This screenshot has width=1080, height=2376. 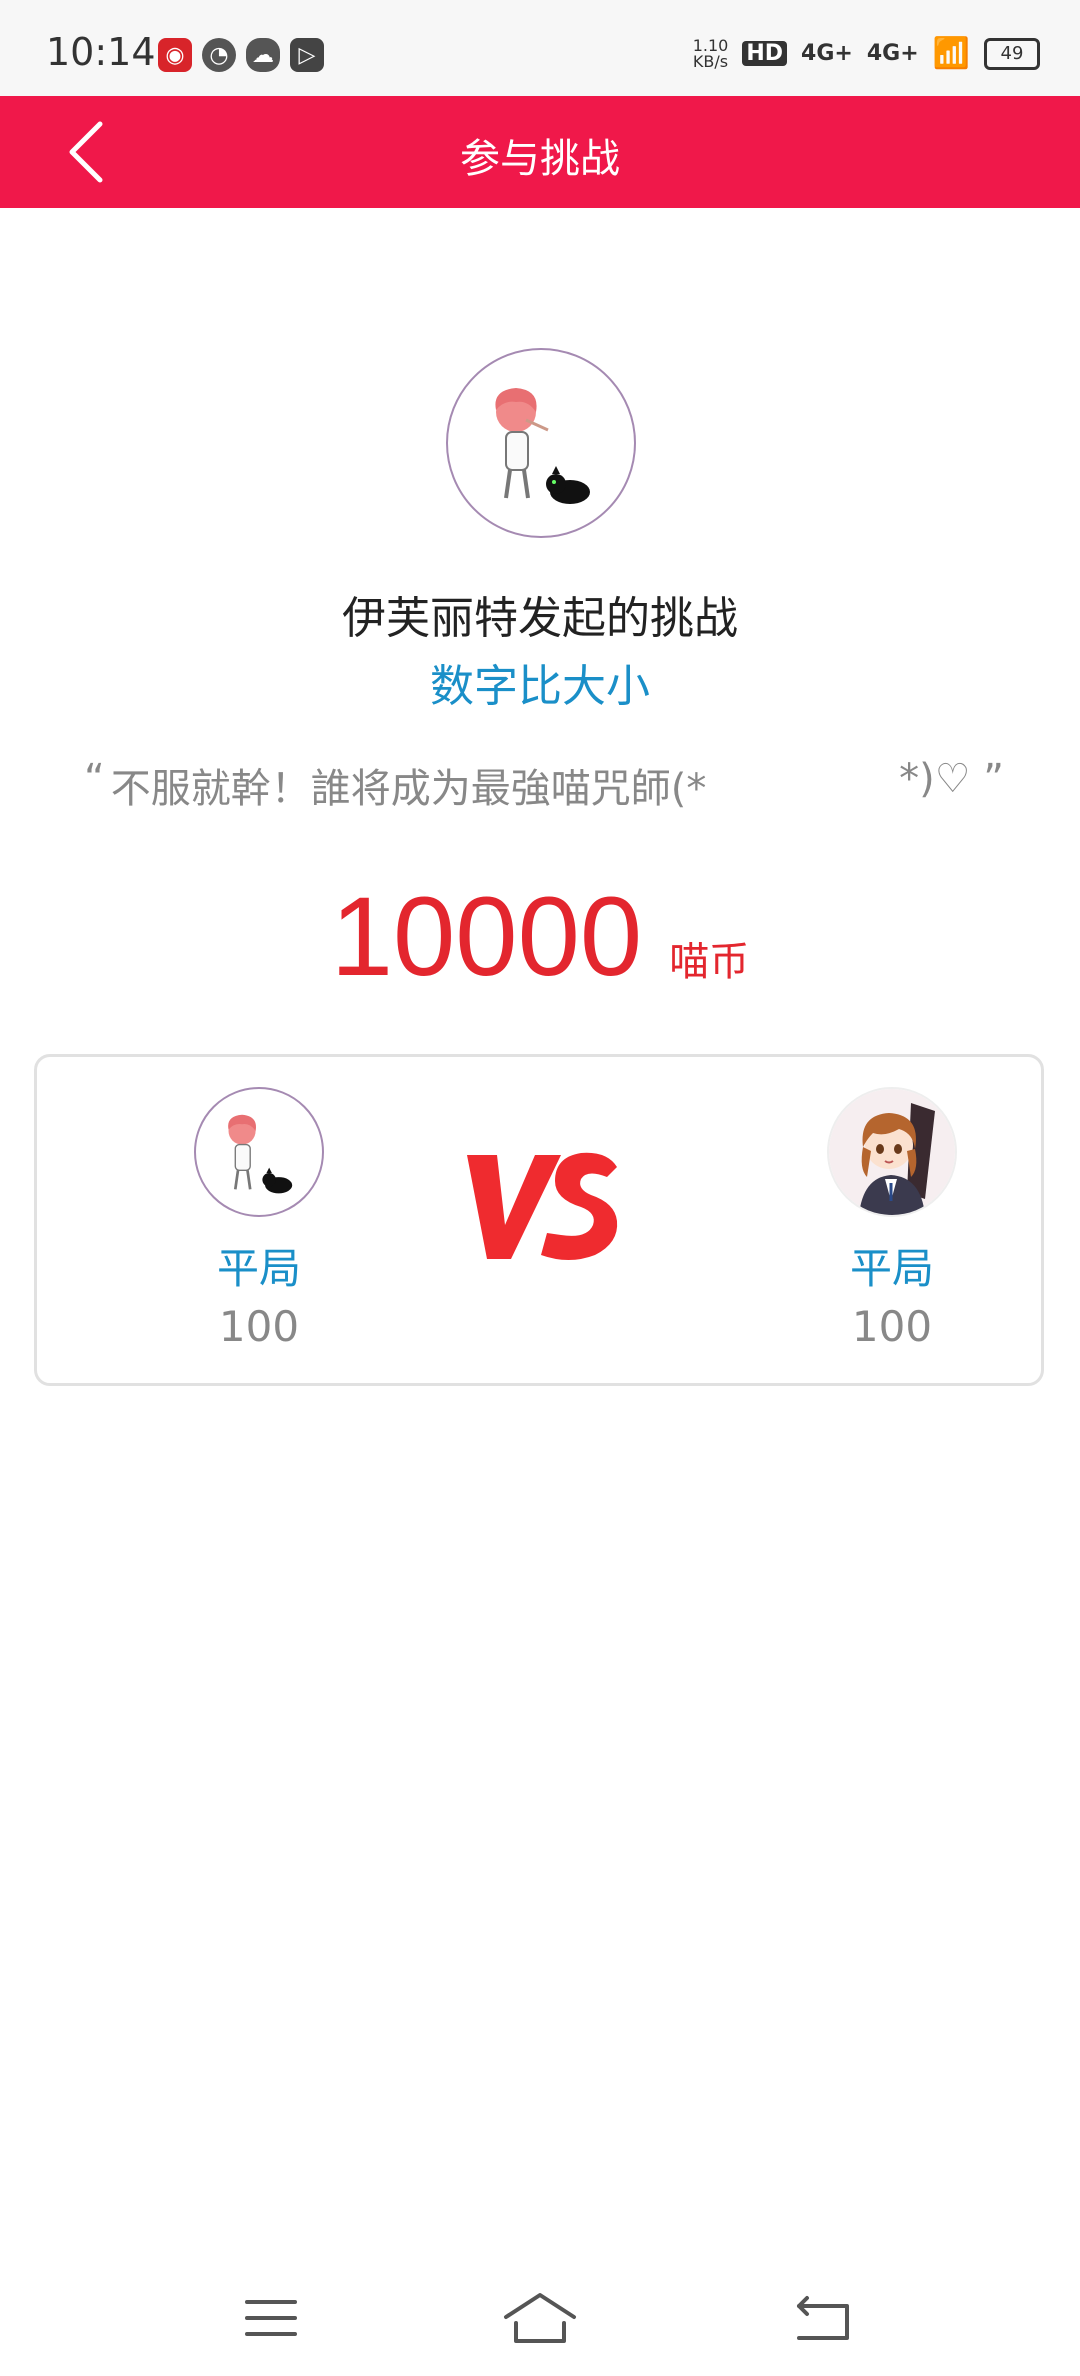 I want to click on quote-text: 不服就幹！誰将成为最強喵咒師(*, so click(x=408, y=789).